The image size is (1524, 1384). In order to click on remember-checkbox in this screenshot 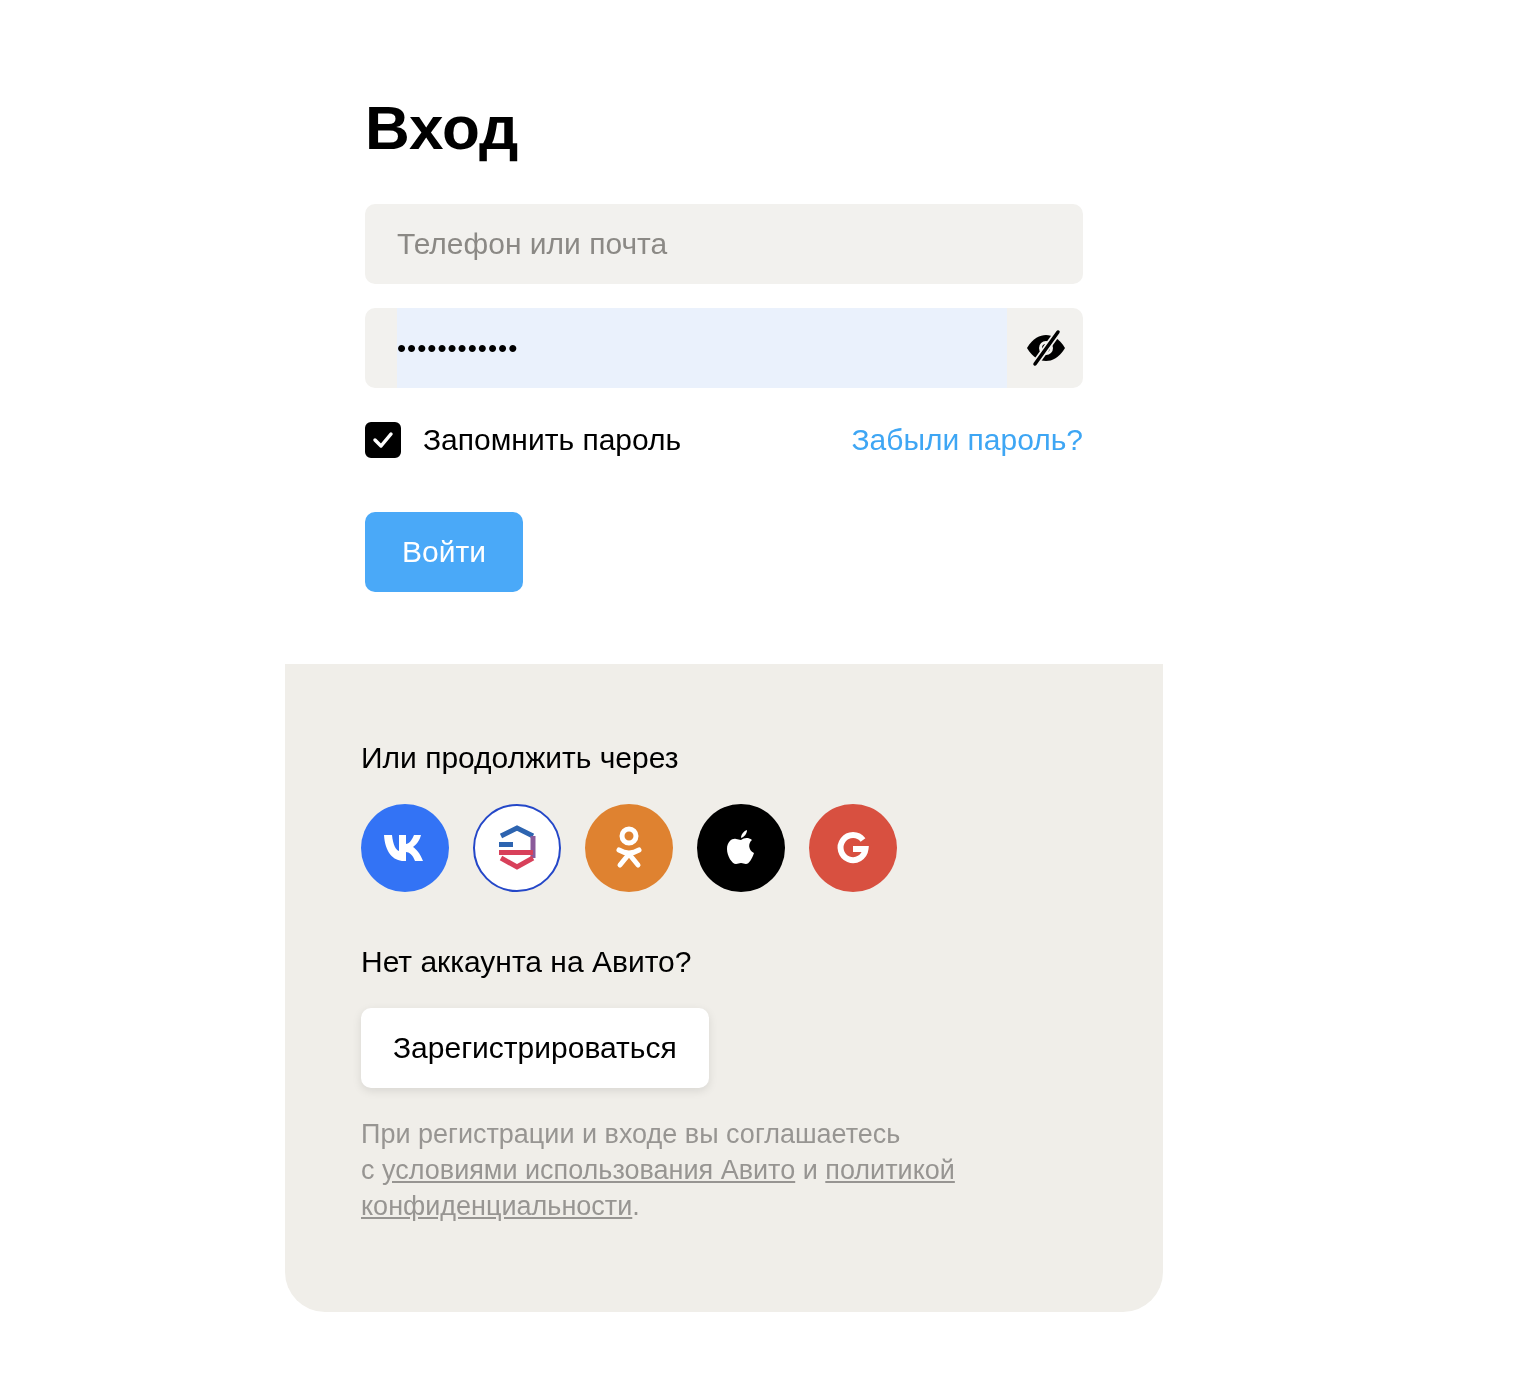, I will do `click(383, 440)`.